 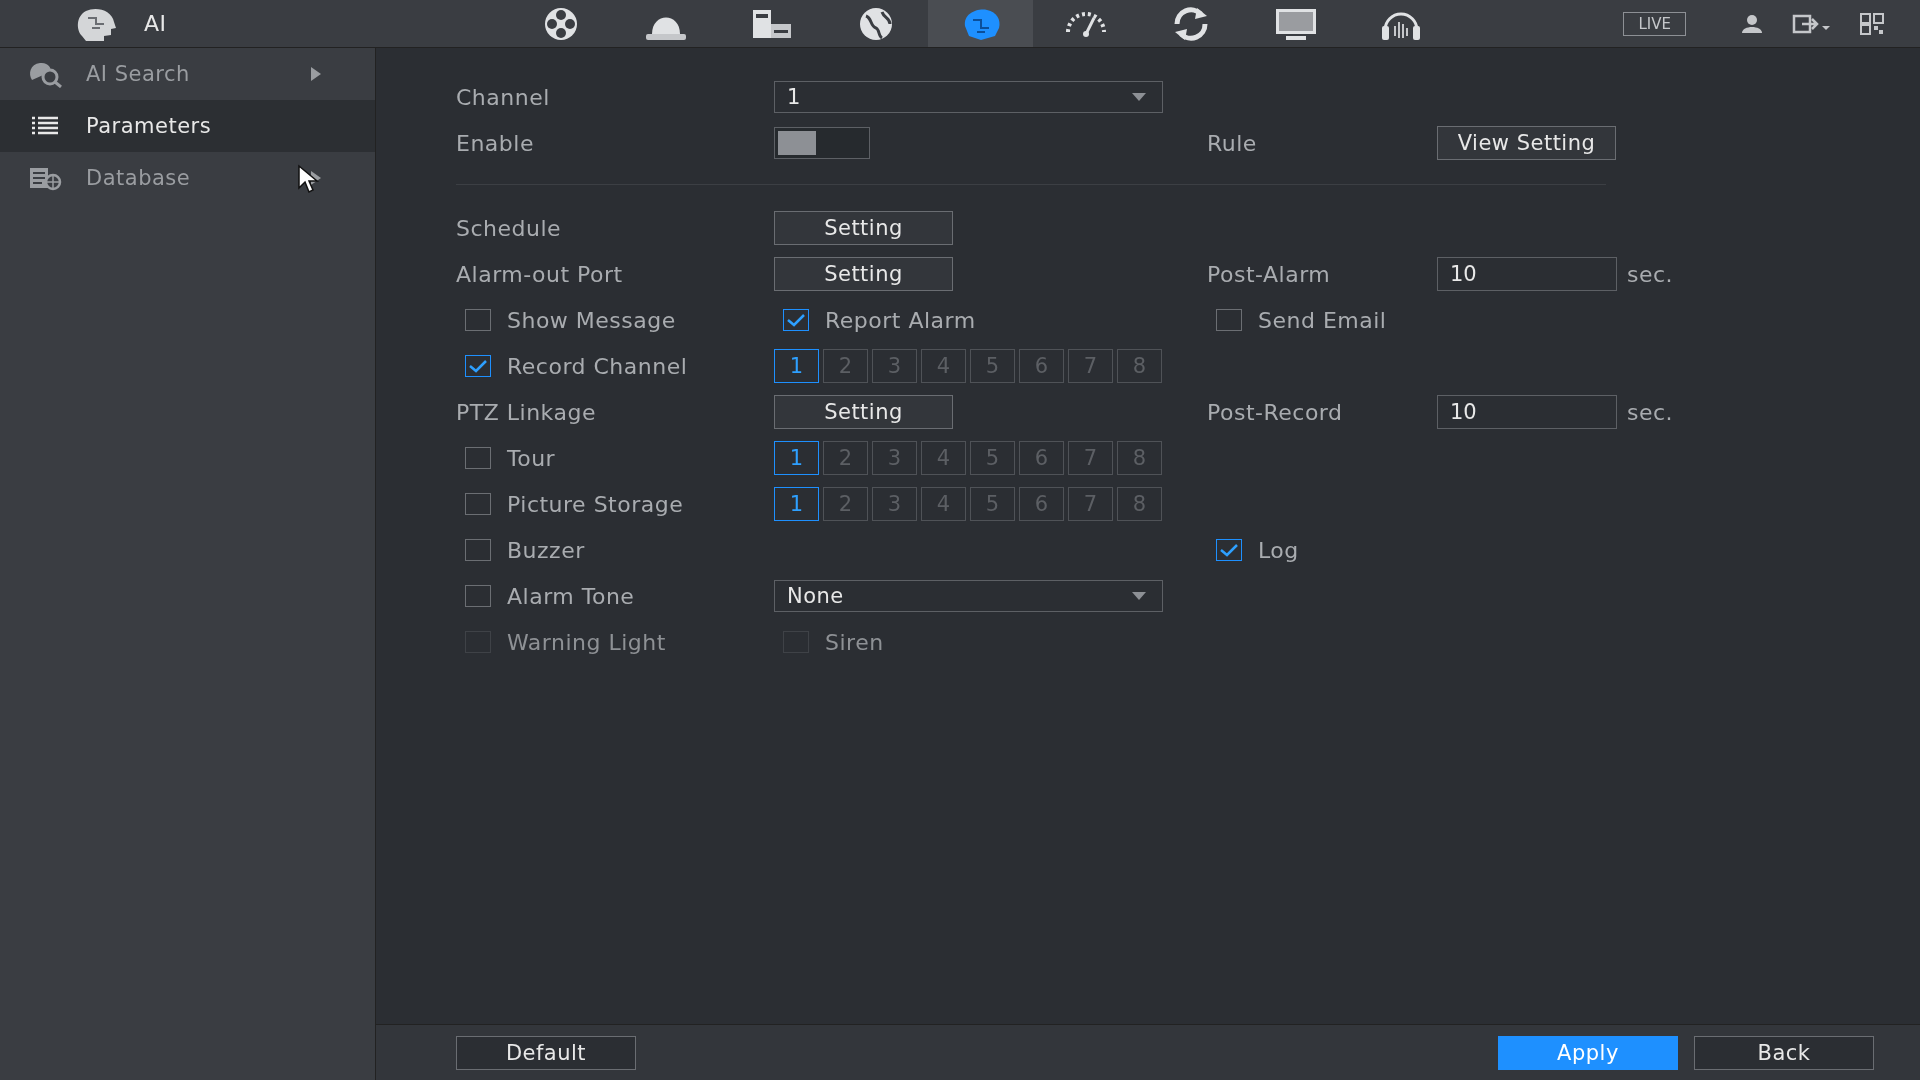 What do you see at coordinates (509, 228) in the screenshot?
I see `field-label: Schedule` at bounding box center [509, 228].